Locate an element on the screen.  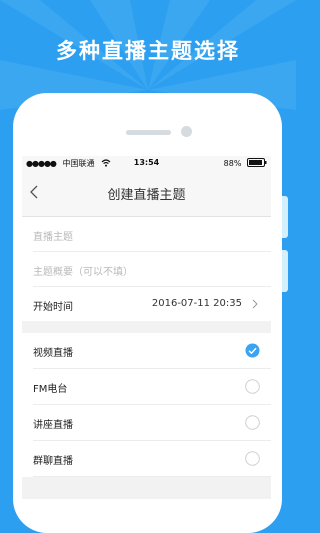
option-label: FM电台 is located at coordinates (50, 389).